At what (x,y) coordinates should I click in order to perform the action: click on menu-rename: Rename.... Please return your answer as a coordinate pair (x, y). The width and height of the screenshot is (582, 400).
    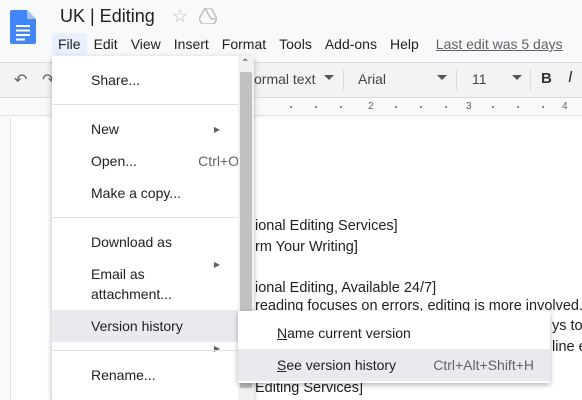
    Looking at the image, I should click on (145, 375).